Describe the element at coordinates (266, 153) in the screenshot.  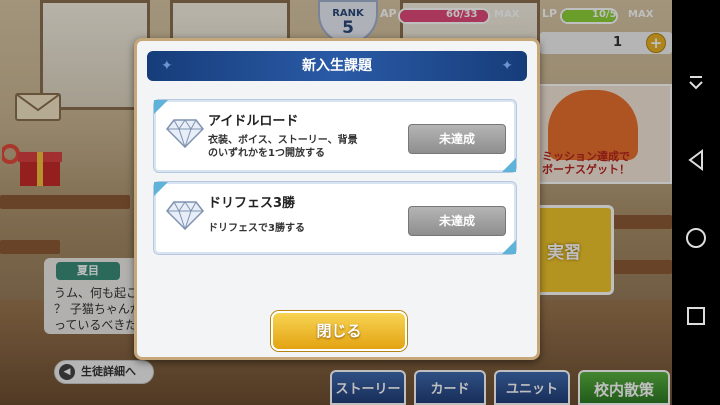
I see `task-description: のいずれかを1つ開放する` at that location.